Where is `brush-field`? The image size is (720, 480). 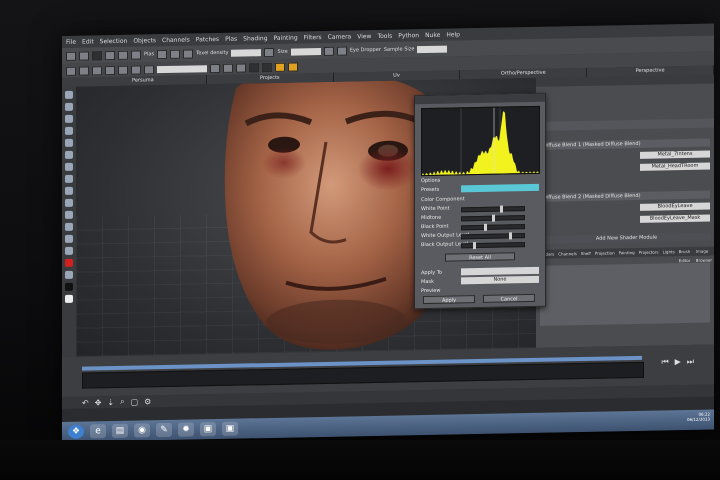 brush-field is located at coordinates (182, 68).